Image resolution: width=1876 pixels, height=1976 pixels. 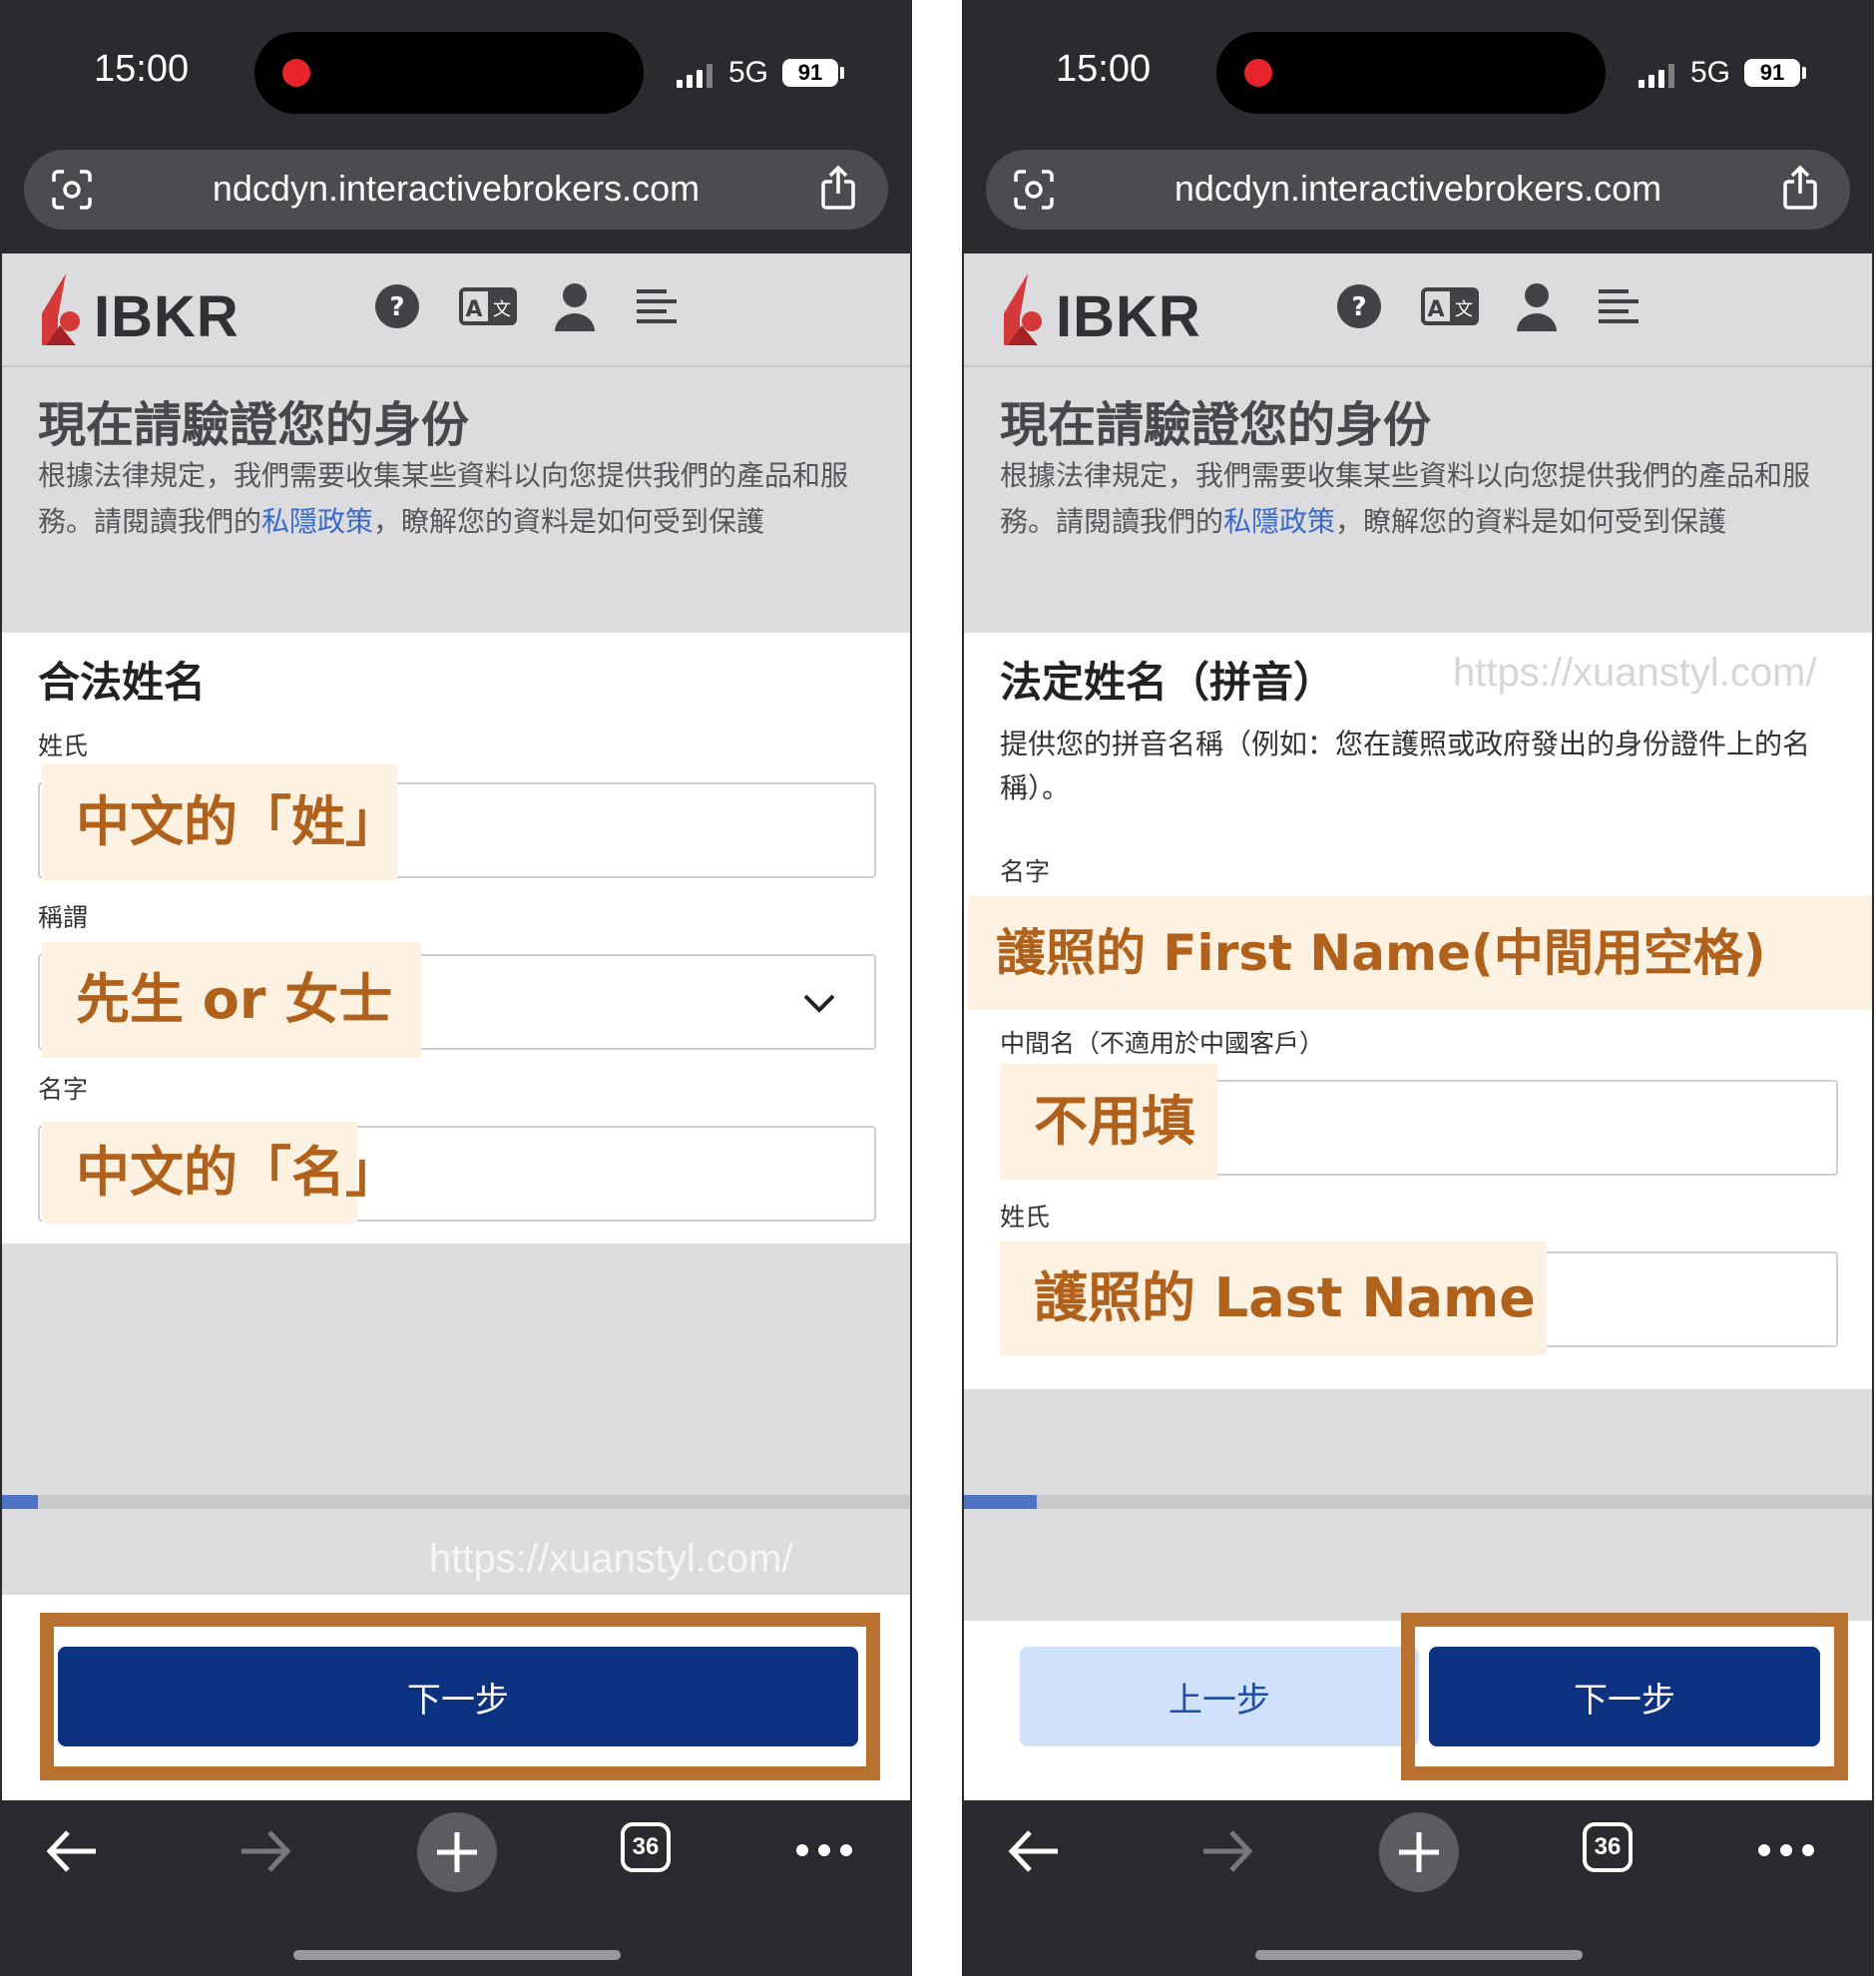 I want to click on surname-annotation: 中文的「姓」, so click(x=220, y=822).